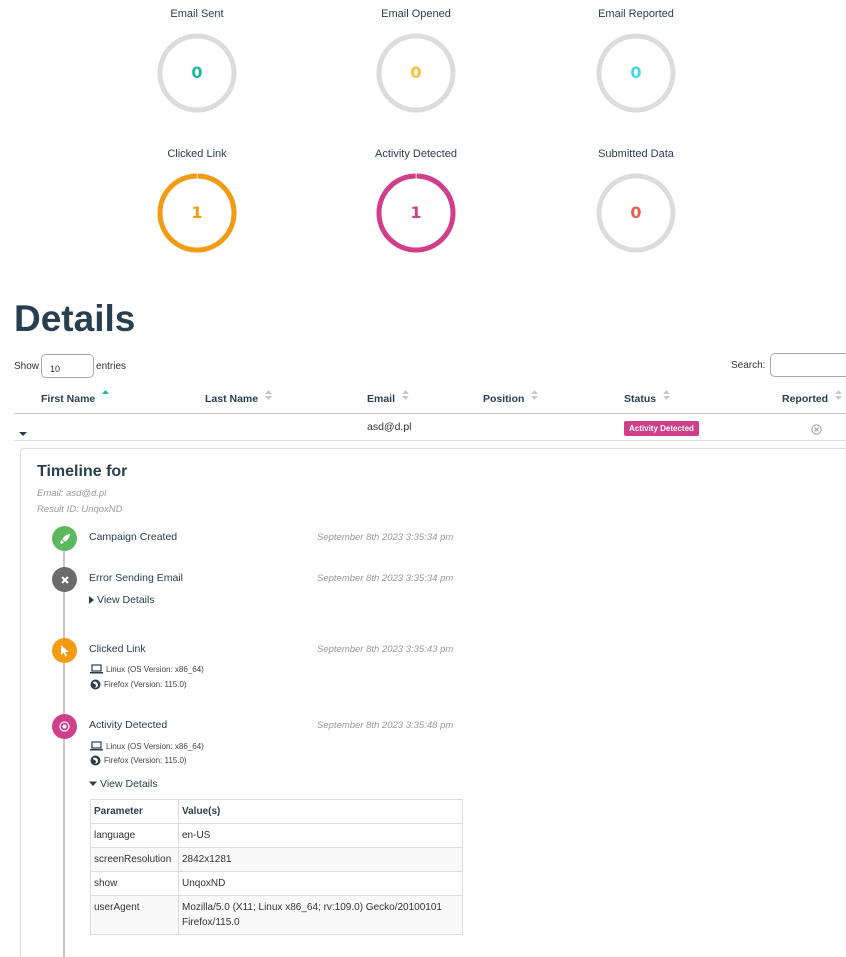 The height and width of the screenshot is (957, 846). I want to click on table-row: language en-US, so click(276, 835).